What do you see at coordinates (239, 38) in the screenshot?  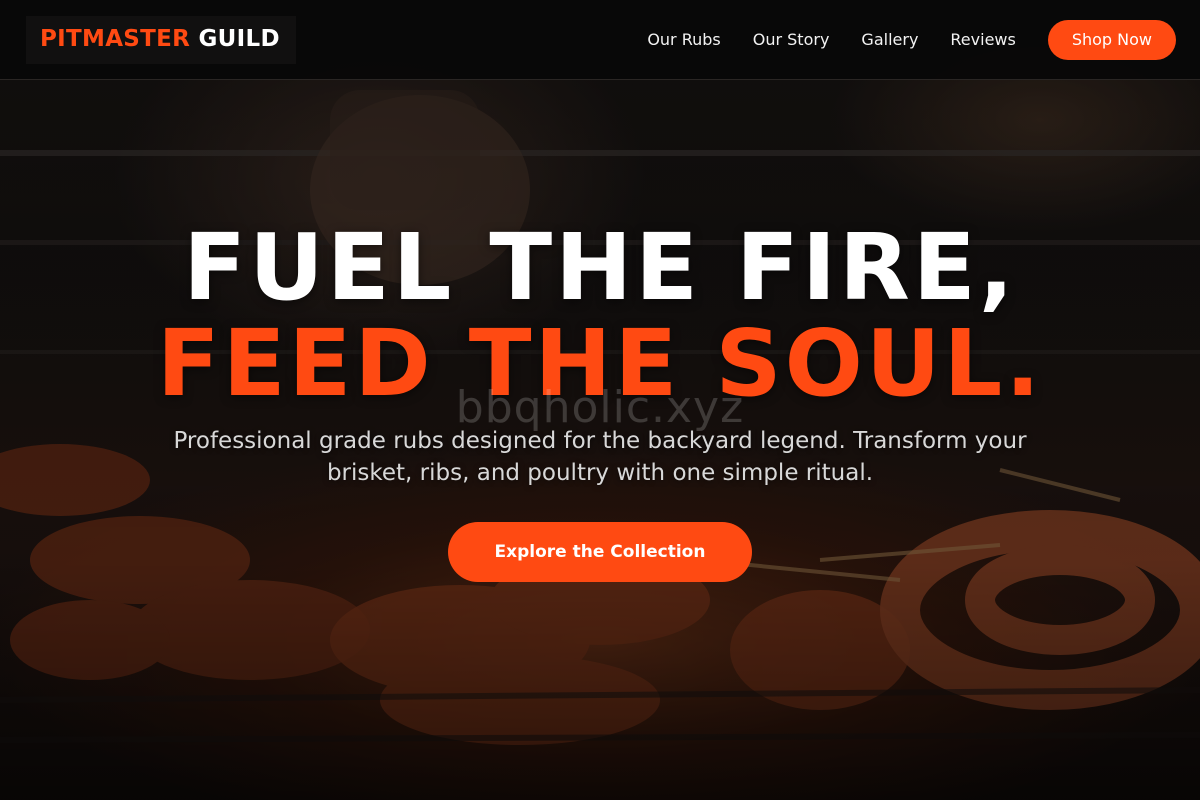 I see `logo-text-secondary: GUILD` at bounding box center [239, 38].